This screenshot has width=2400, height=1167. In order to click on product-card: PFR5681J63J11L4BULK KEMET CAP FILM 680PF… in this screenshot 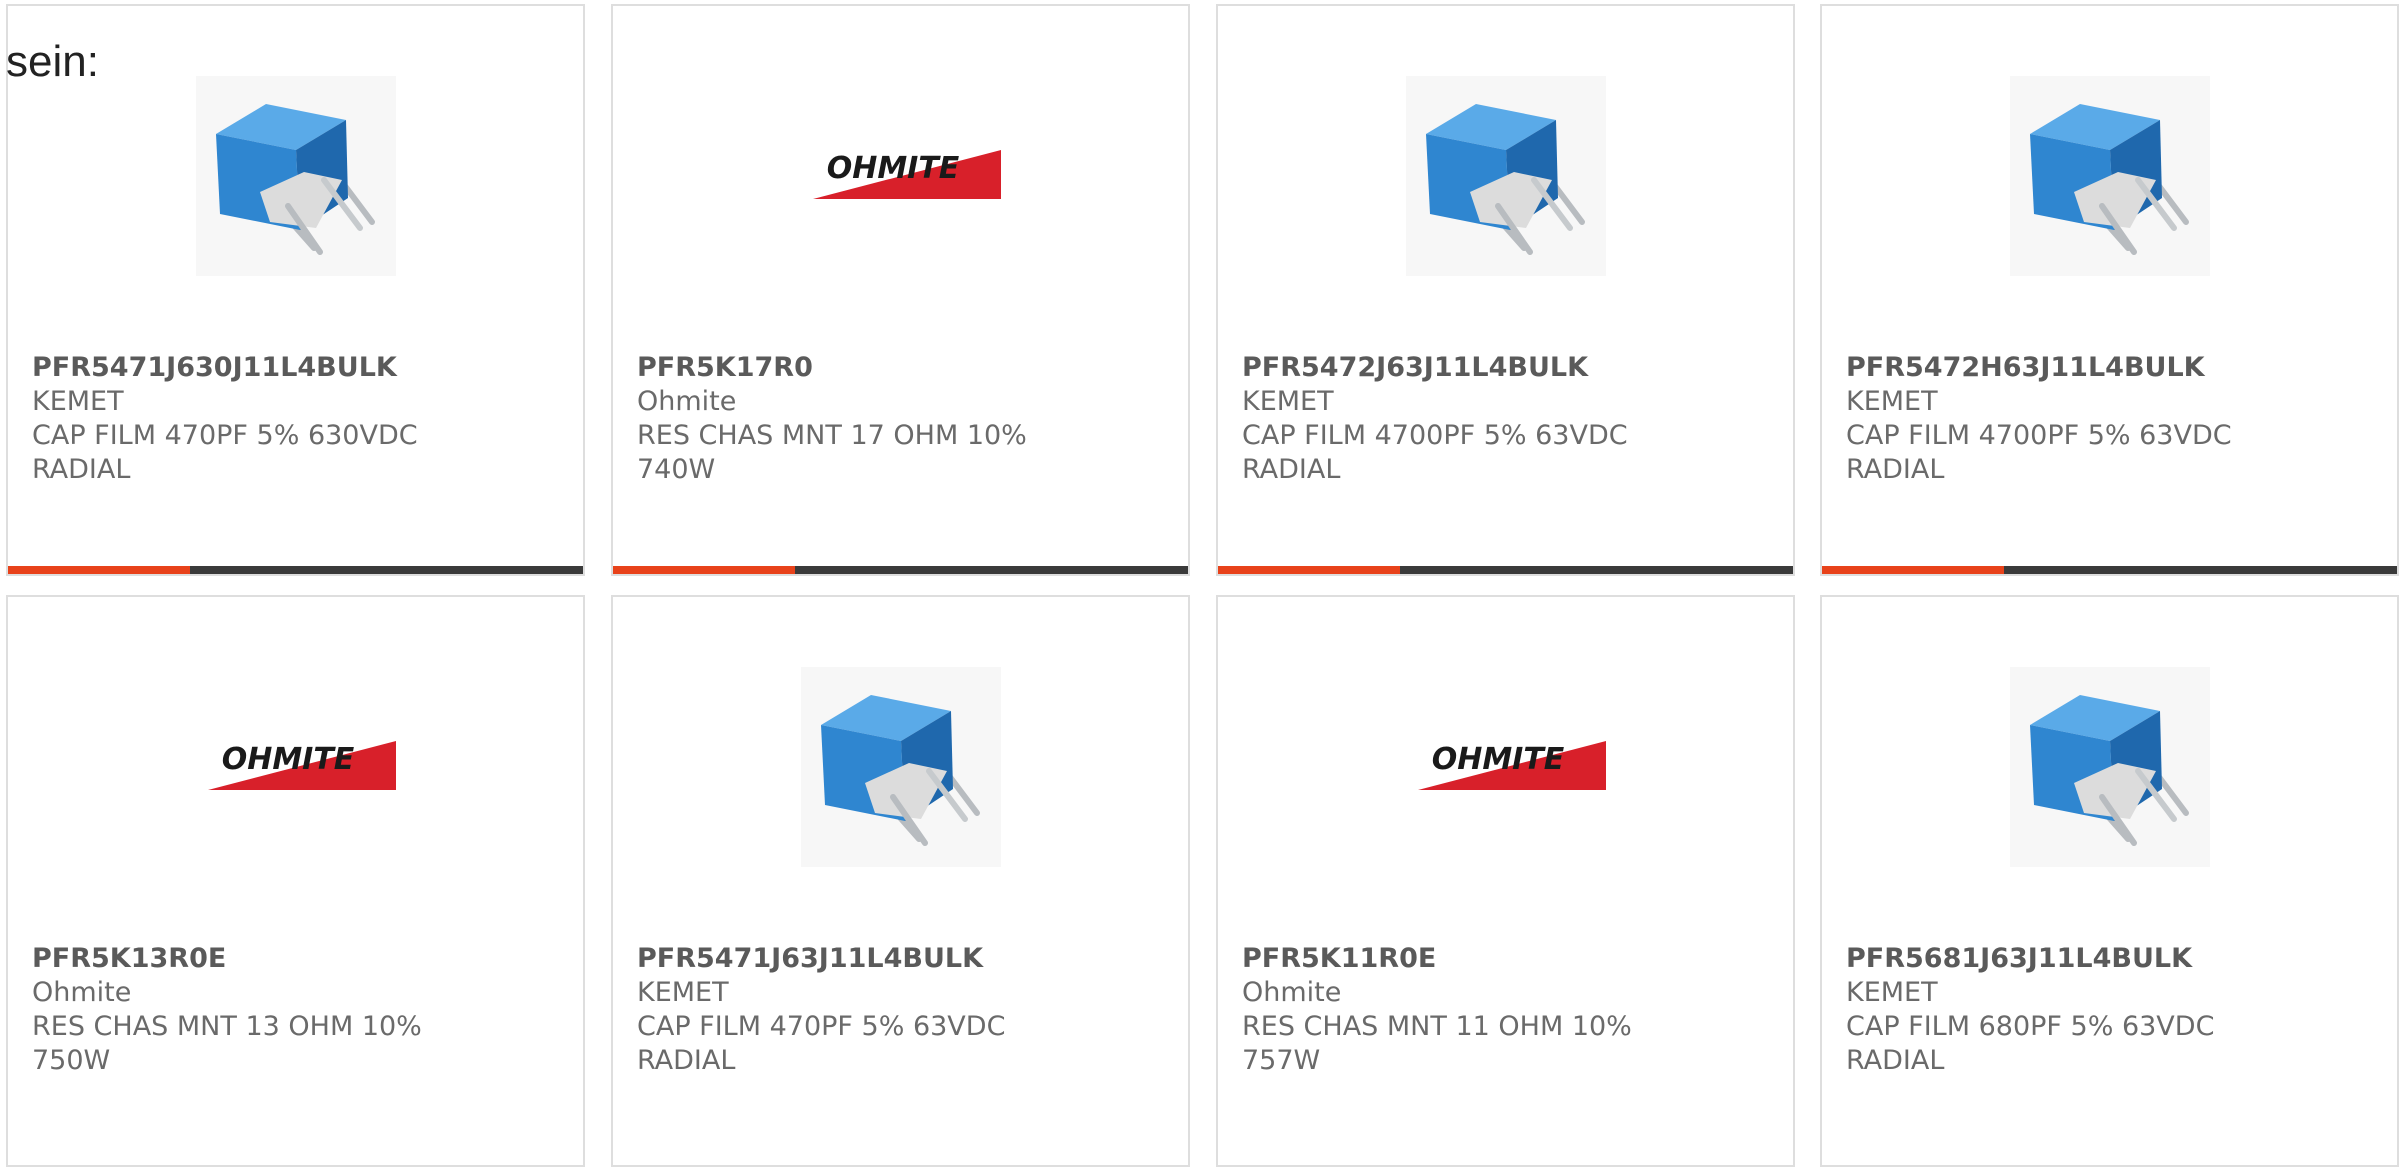, I will do `click(2109, 881)`.